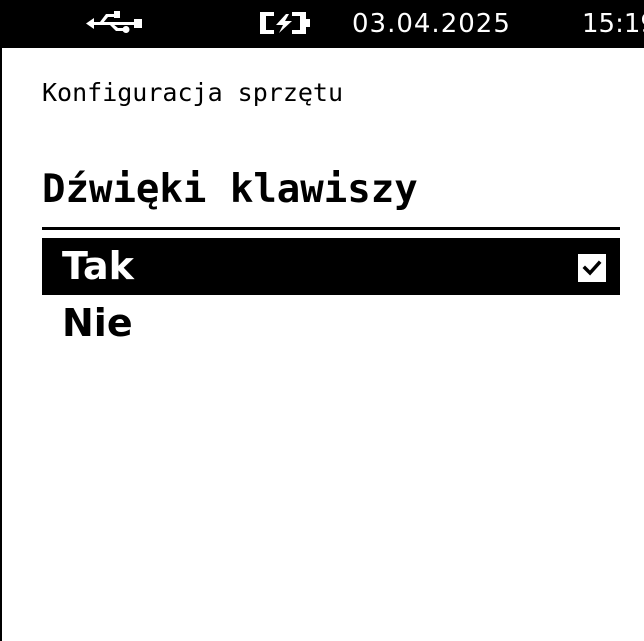 The image size is (644, 641). I want to click on battery-charging-icon, so click(285, 23).